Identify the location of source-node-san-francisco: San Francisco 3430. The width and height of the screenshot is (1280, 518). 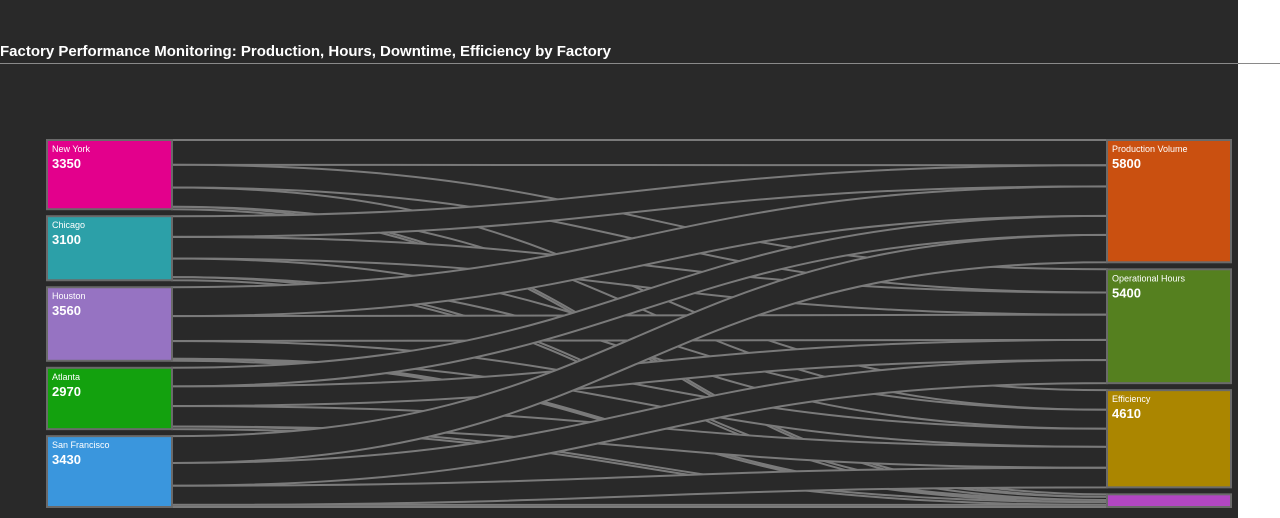
(109, 472).